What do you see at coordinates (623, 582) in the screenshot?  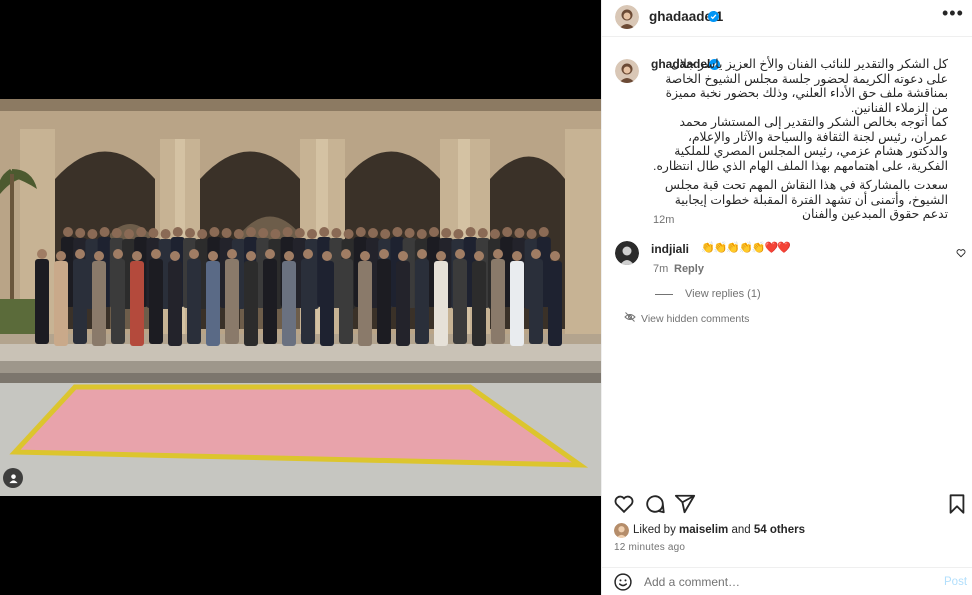 I see `emoji-icon` at bounding box center [623, 582].